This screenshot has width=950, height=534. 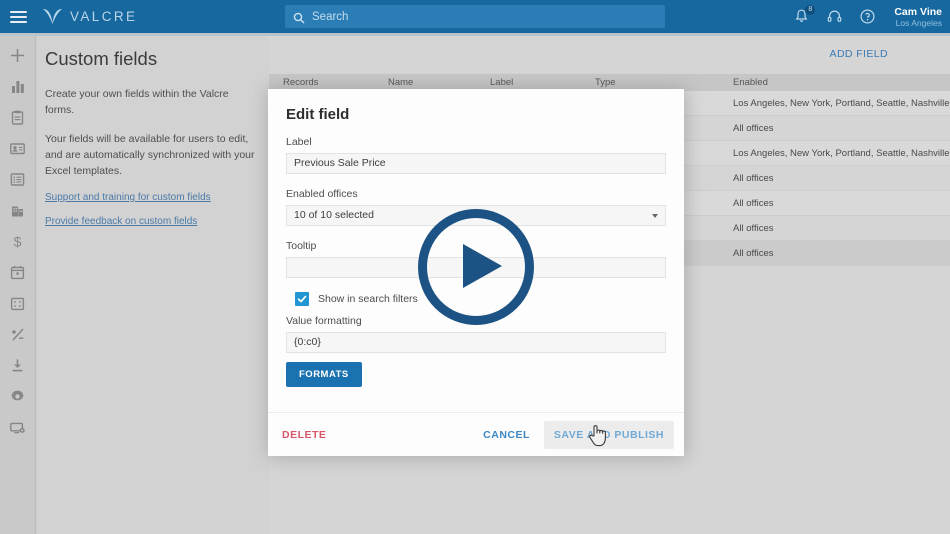 I want to click on user-menu: Cam Vine Los Angeles, so click(x=918, y=17).